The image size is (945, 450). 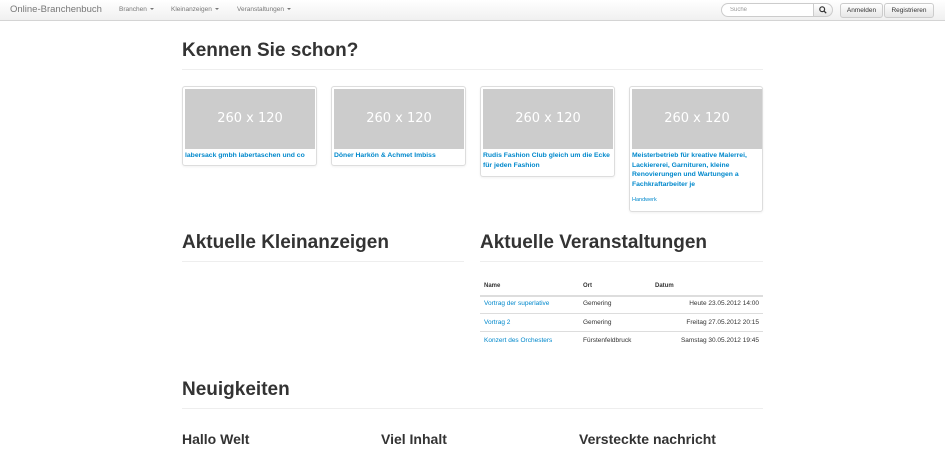 I want to click on column-header-place: Ort, so click(x=587, y=286).